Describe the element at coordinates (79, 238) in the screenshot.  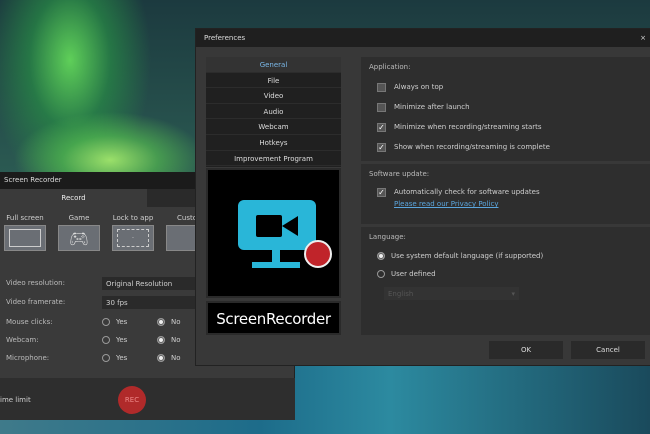
I see `gamepad-icon: 🎮︎` at that location.